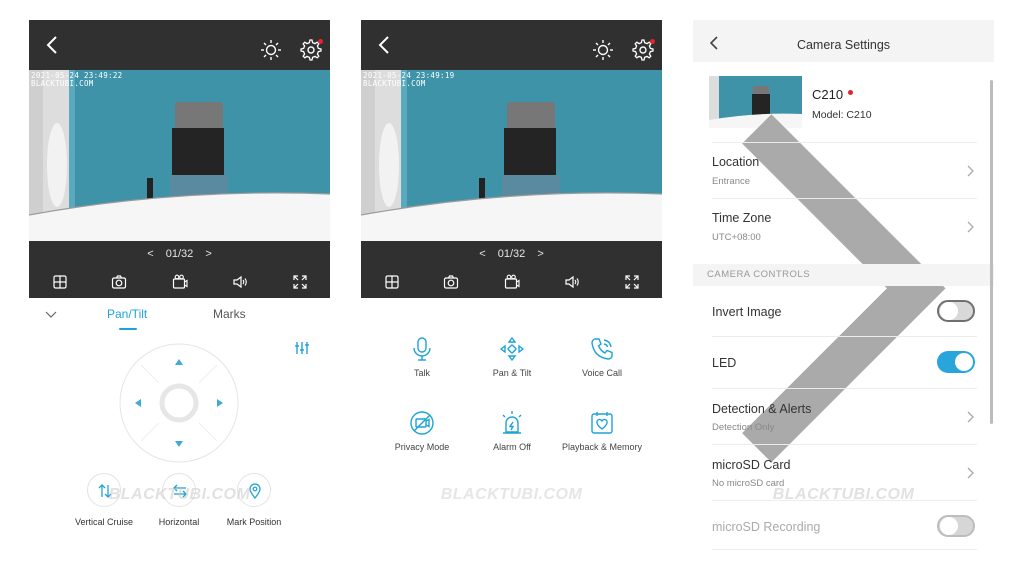  I want to click on camera-feed: 2021-05-24 23:49:19 BLACKTUBI.COM, so click(511, 155).